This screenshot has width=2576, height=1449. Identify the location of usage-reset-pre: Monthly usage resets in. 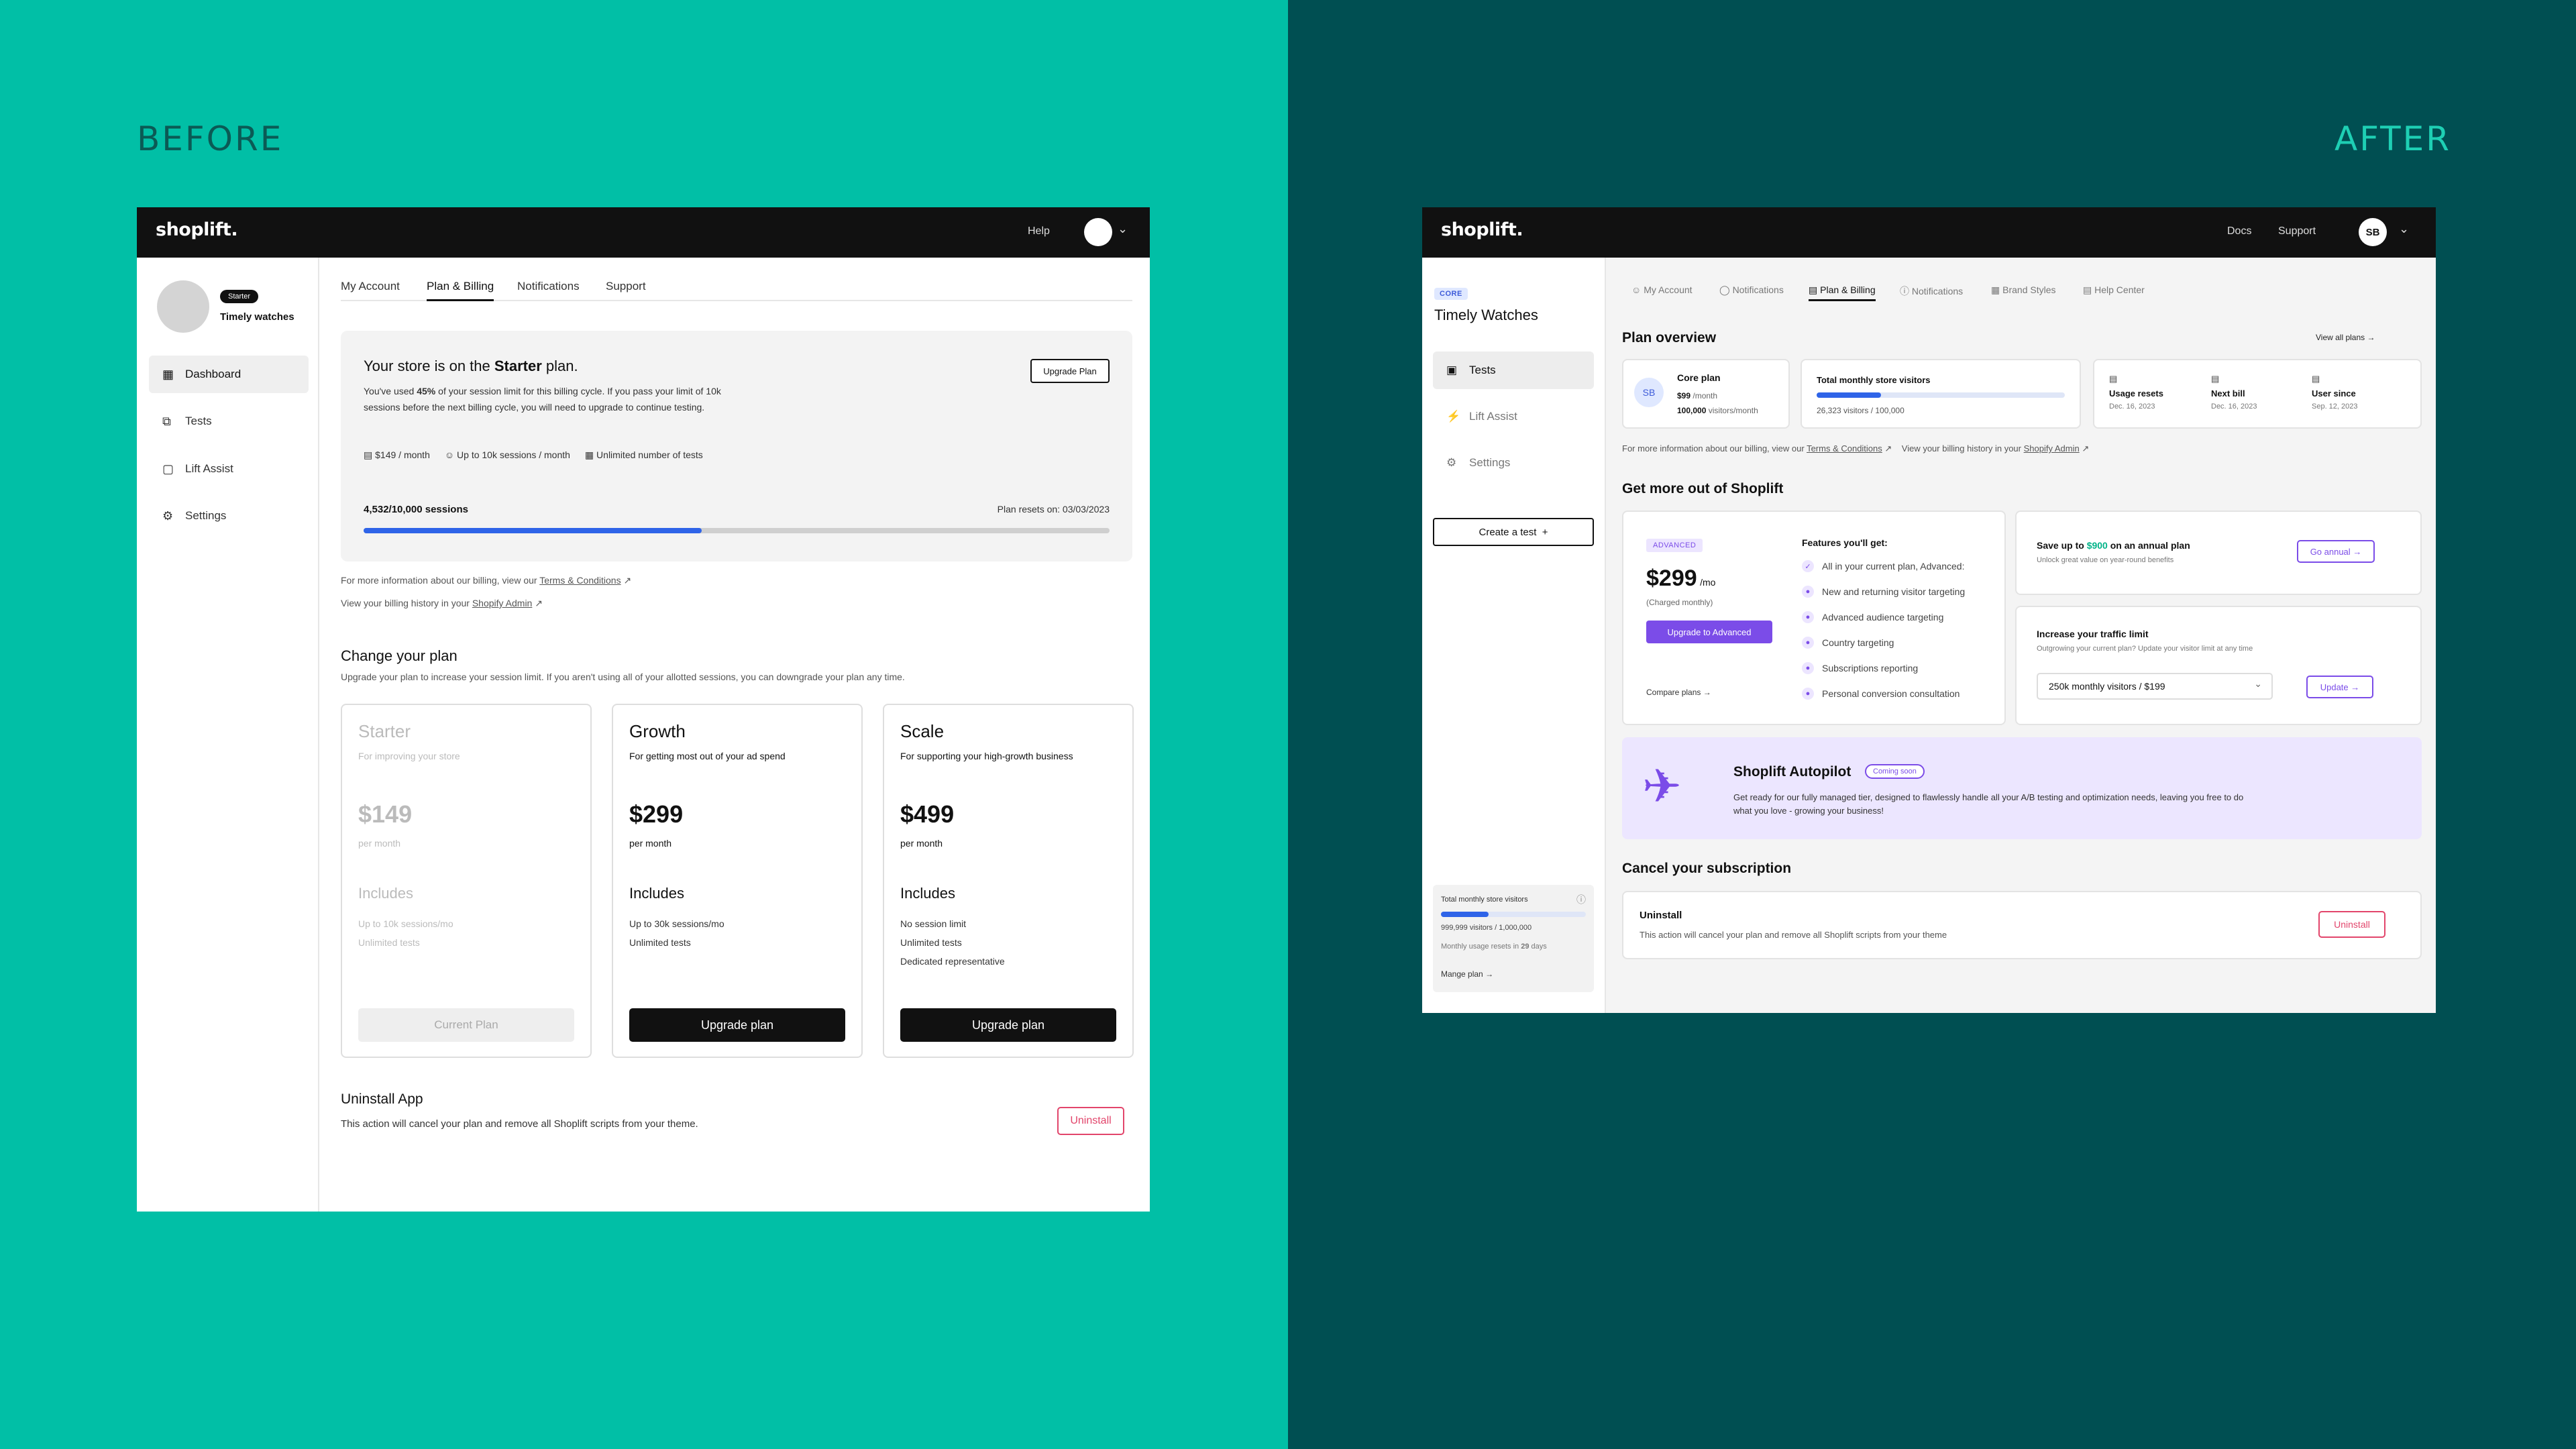
(1481, 947).